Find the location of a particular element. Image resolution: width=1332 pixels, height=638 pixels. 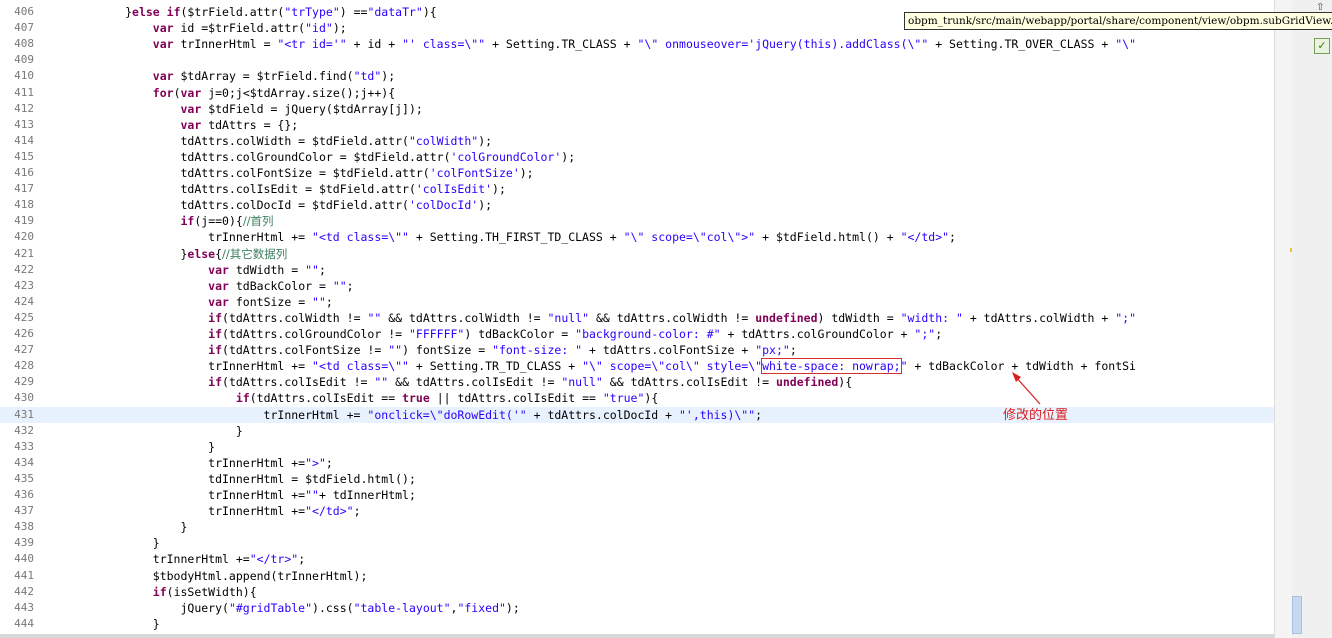

line-code: } is located at coordinates (101, 624).